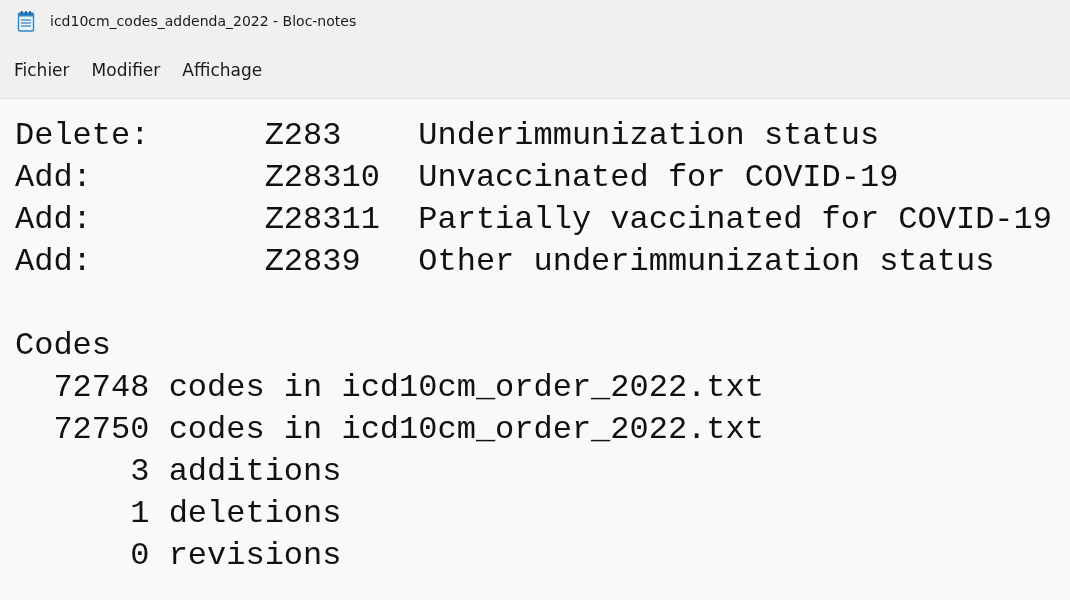 Image resolution: width=1070 pixels, height=600 pixels. Describe the element at coordinates (235, 514) in the screenshot. I see `text-line: 1 deletions` at that location.